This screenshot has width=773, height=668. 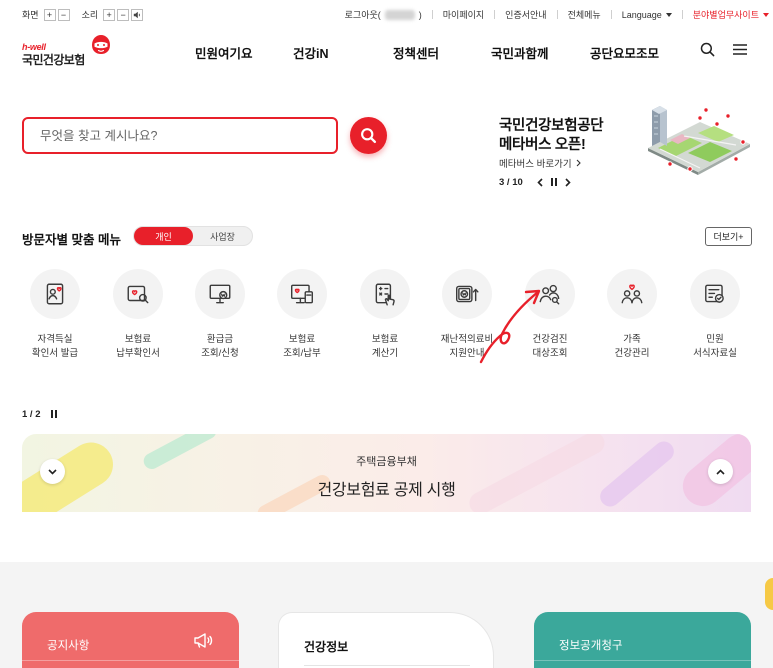 I want to click on visitor-type-toggle: 개인 사업장, so click(x=193, y=236).